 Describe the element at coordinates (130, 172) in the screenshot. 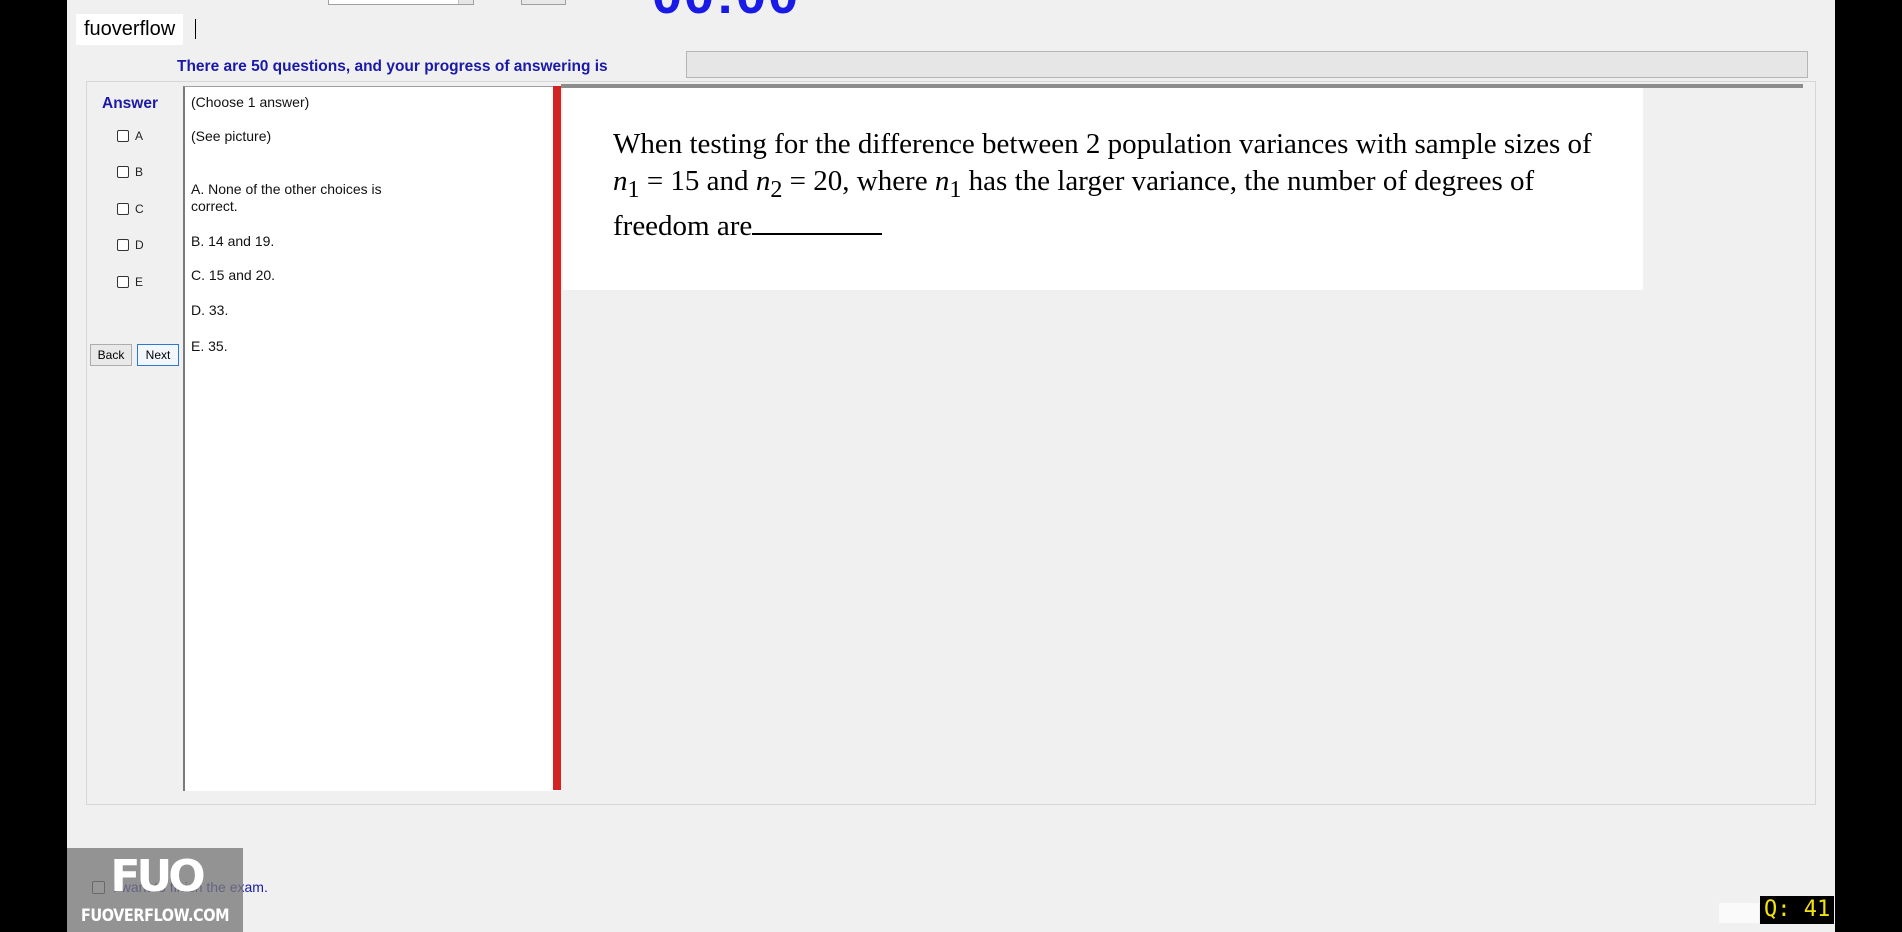

I see `answer-option-b: B` at that location.